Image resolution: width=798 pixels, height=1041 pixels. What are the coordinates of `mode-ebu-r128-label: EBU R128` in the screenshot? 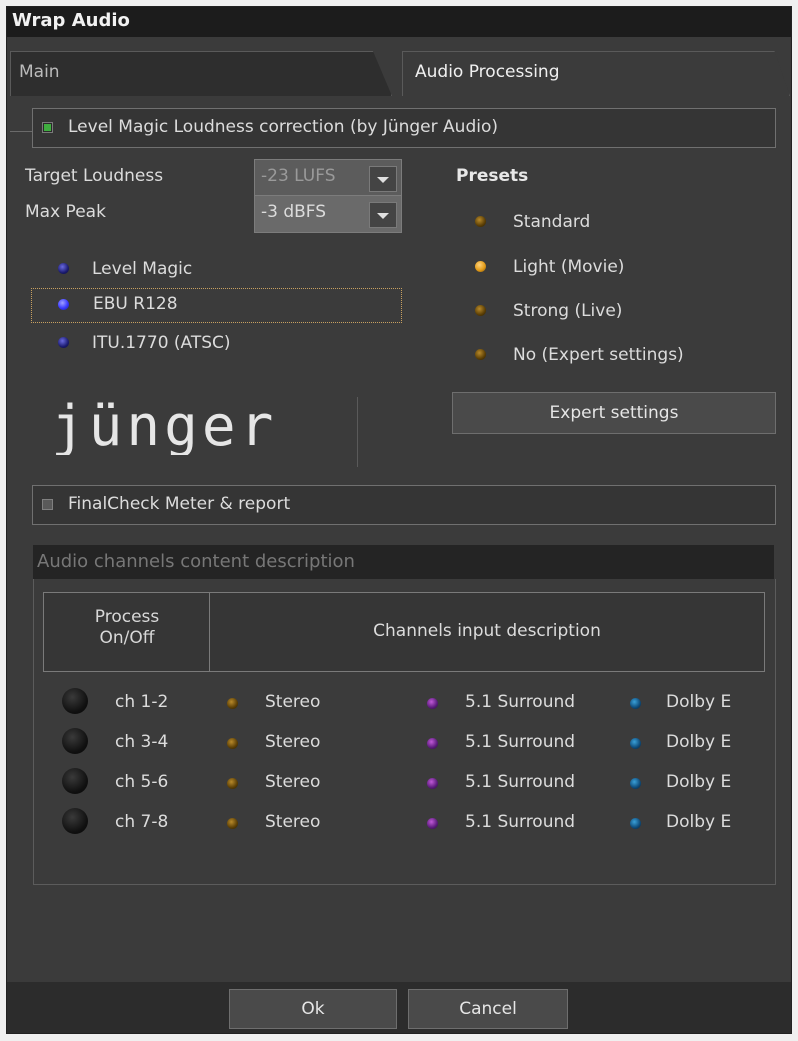 It's located at (135, 304).